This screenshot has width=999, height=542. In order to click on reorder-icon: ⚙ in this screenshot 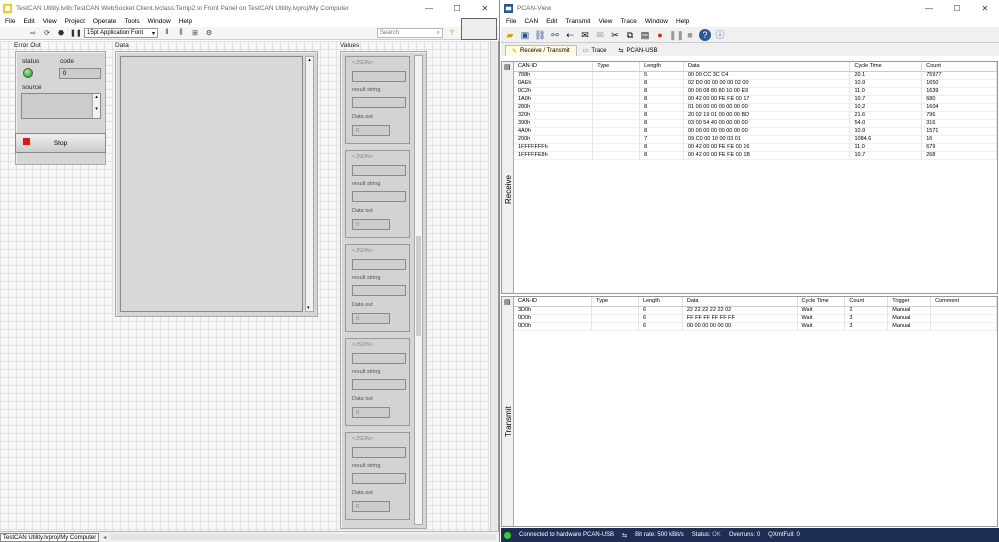, I will do `click(209, 33)`.